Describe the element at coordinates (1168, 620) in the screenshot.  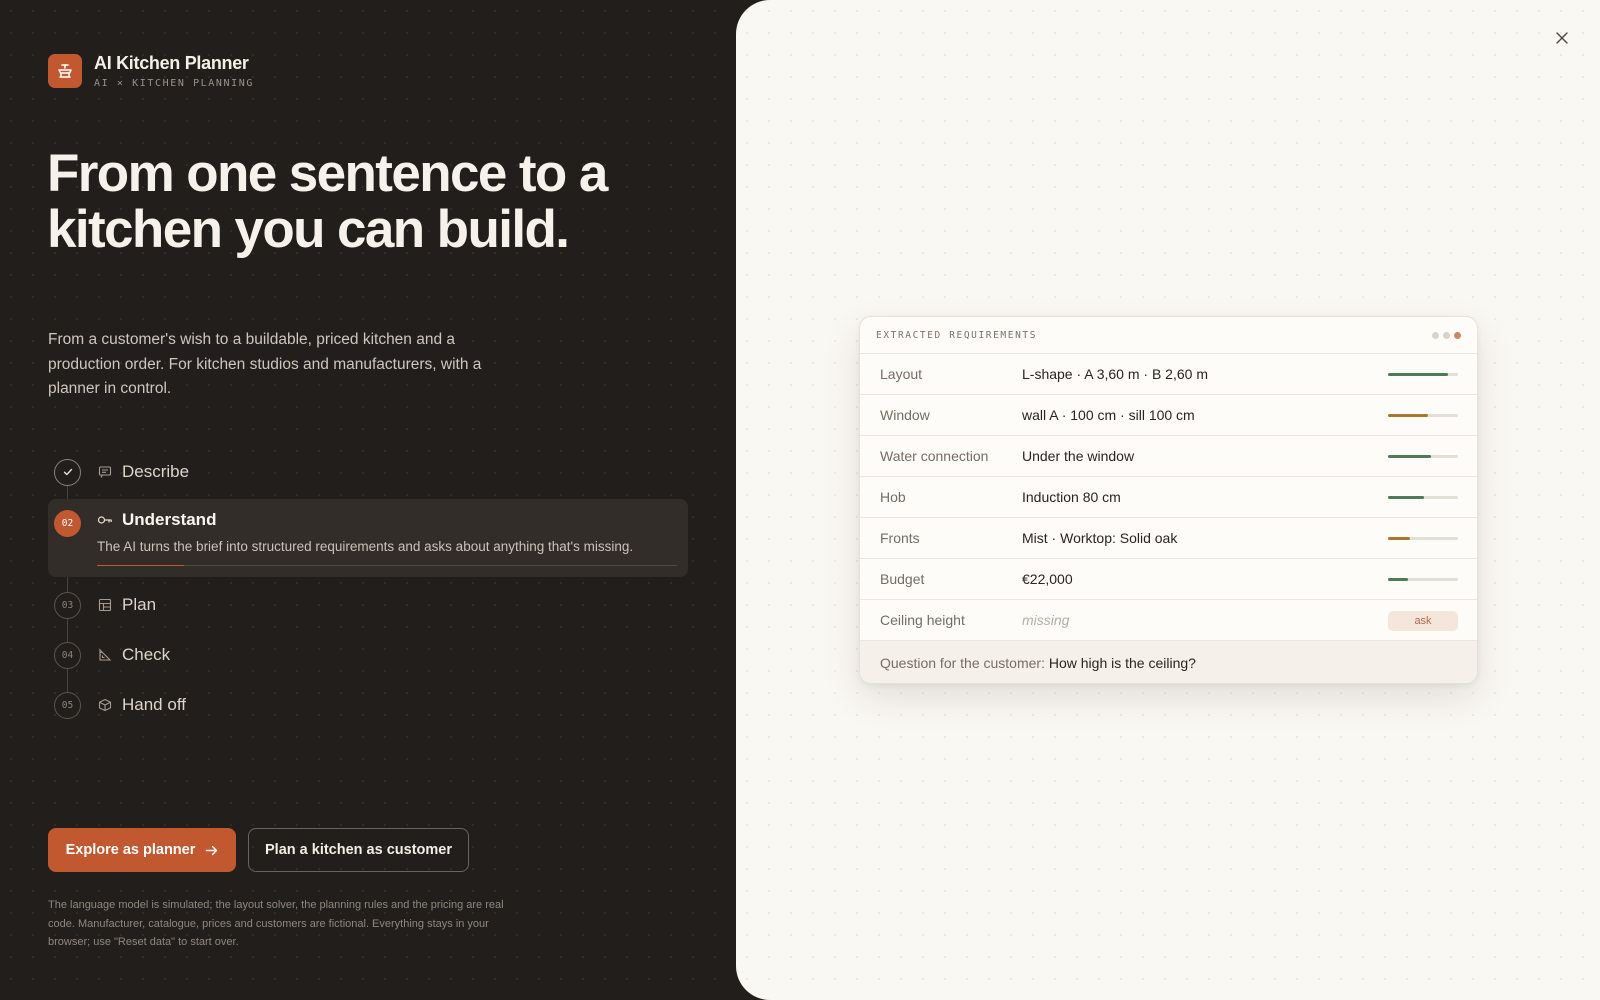
I see `requirement-row: Ceiling height missing ask` at that location.